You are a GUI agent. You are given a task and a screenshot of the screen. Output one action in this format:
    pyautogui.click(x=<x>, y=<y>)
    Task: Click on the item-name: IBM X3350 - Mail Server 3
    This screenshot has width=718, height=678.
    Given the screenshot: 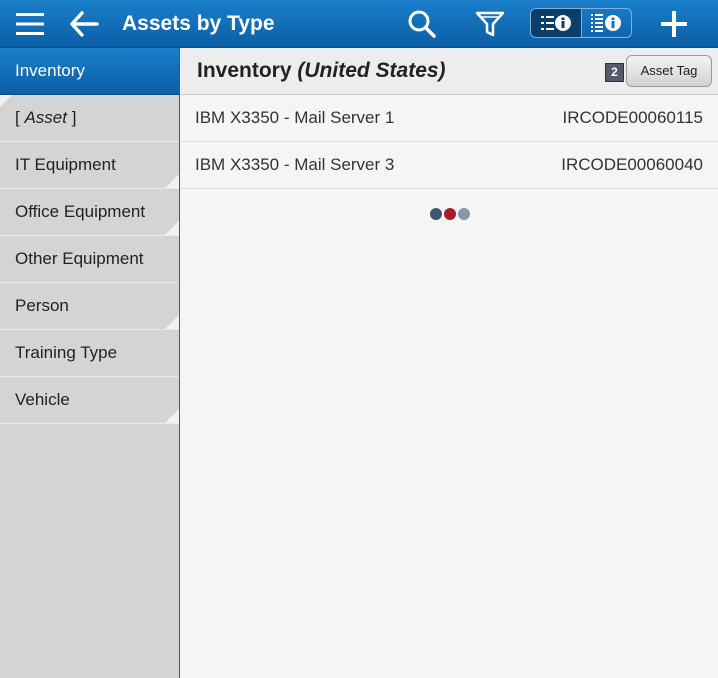 What is the action you would take?
    pyautogui.click(x=295, y=164)
    